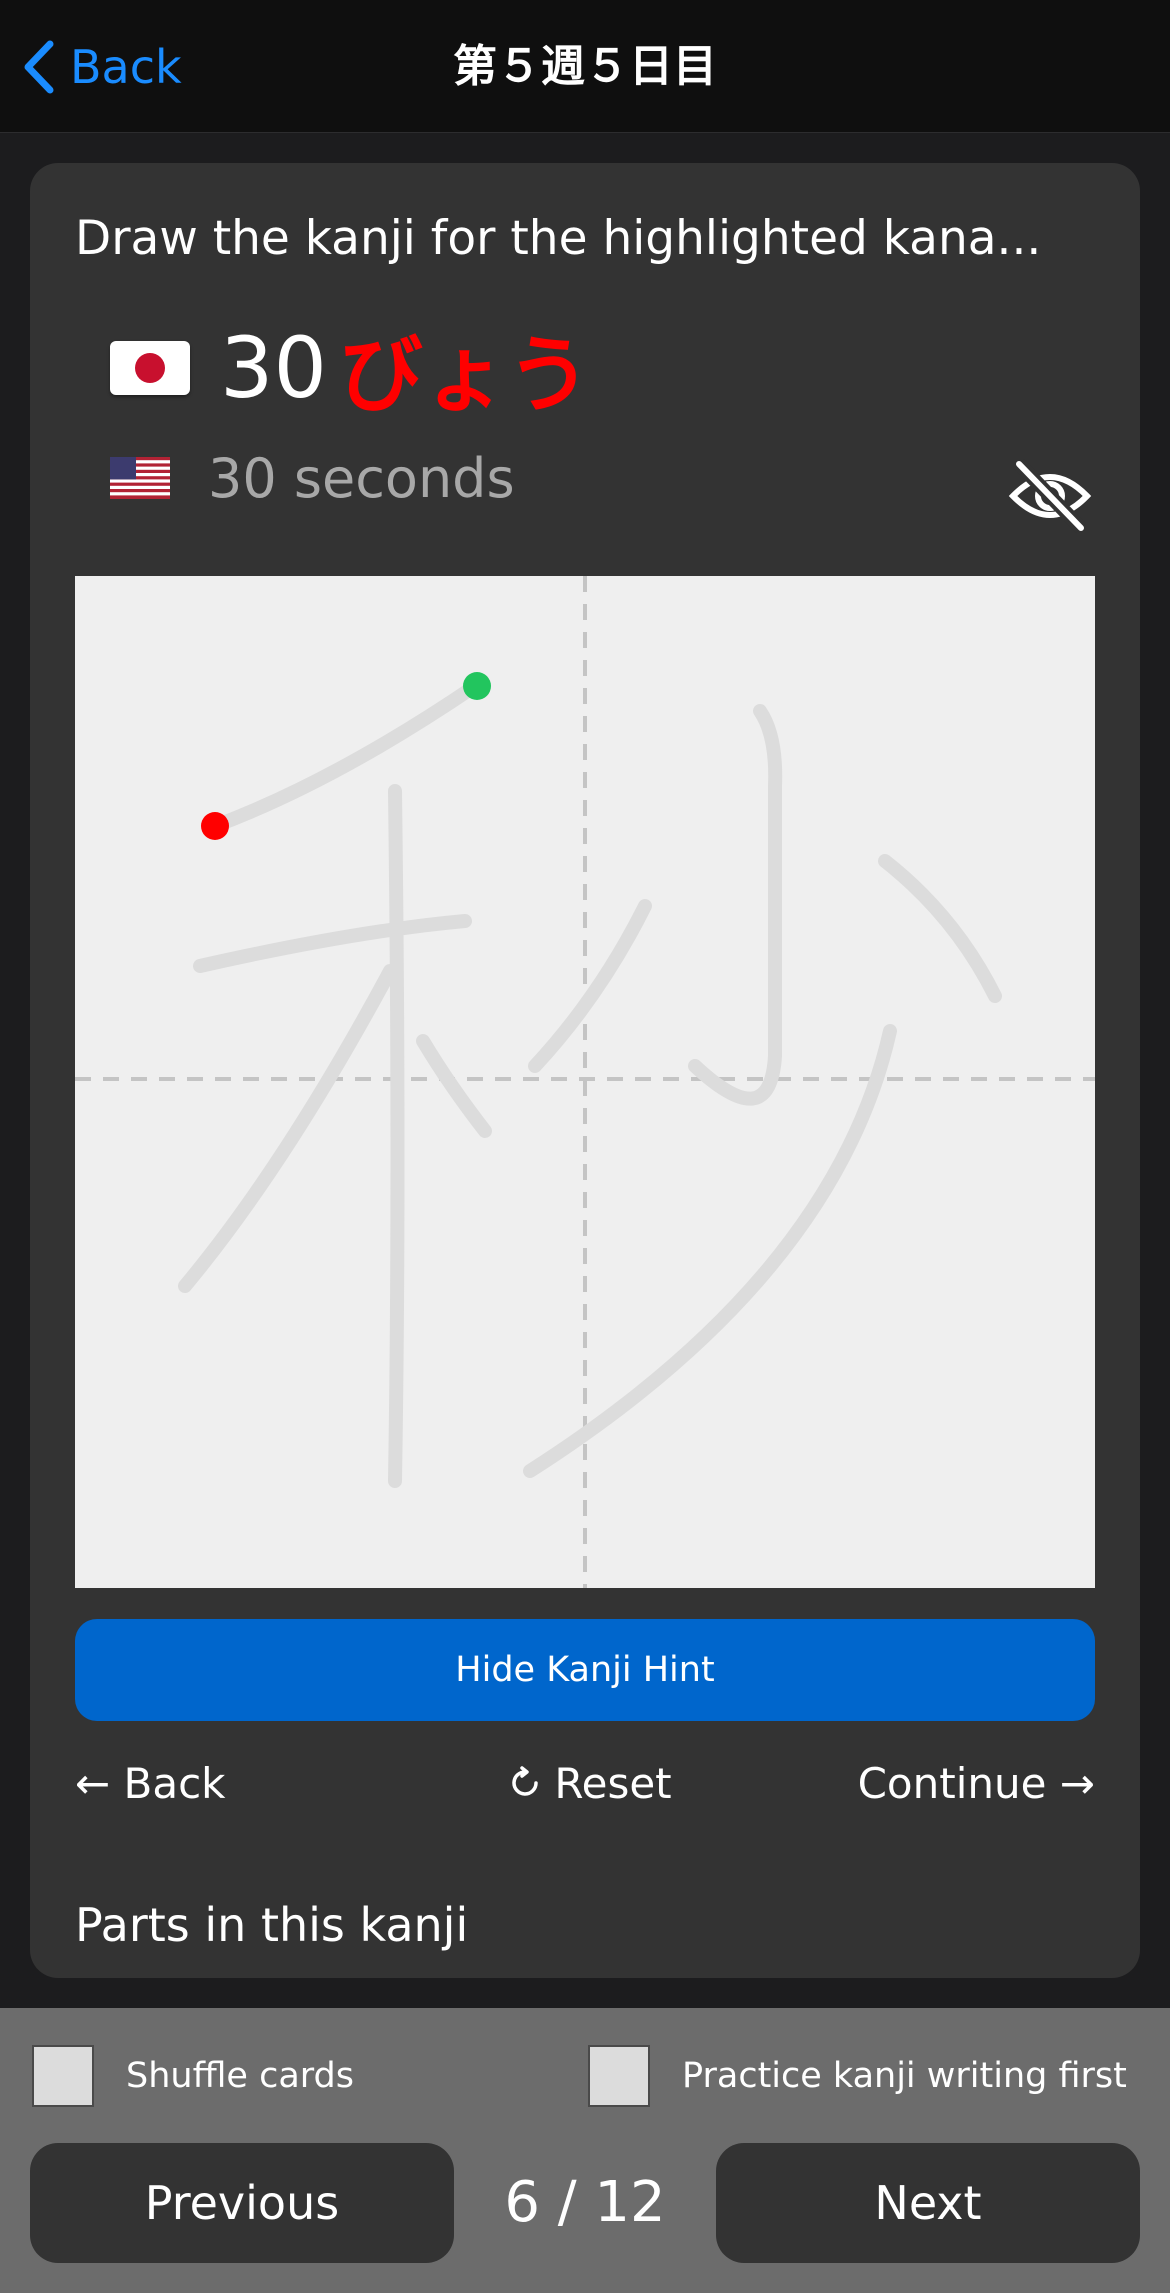 The width and height of the screenshot is (1170, 2293). What do you see at coordinates (904, 2075) in the screenshot?
I see `practice-label: Practice kanji writing first` at bounding box center [904, 2075].